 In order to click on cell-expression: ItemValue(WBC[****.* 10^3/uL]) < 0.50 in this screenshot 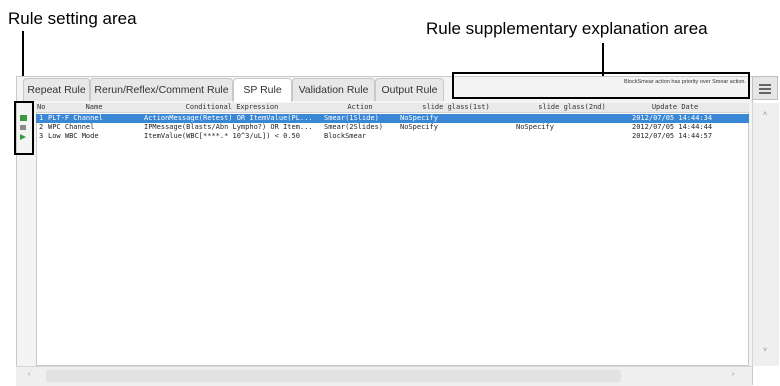, I will do `click(222, 136)`.